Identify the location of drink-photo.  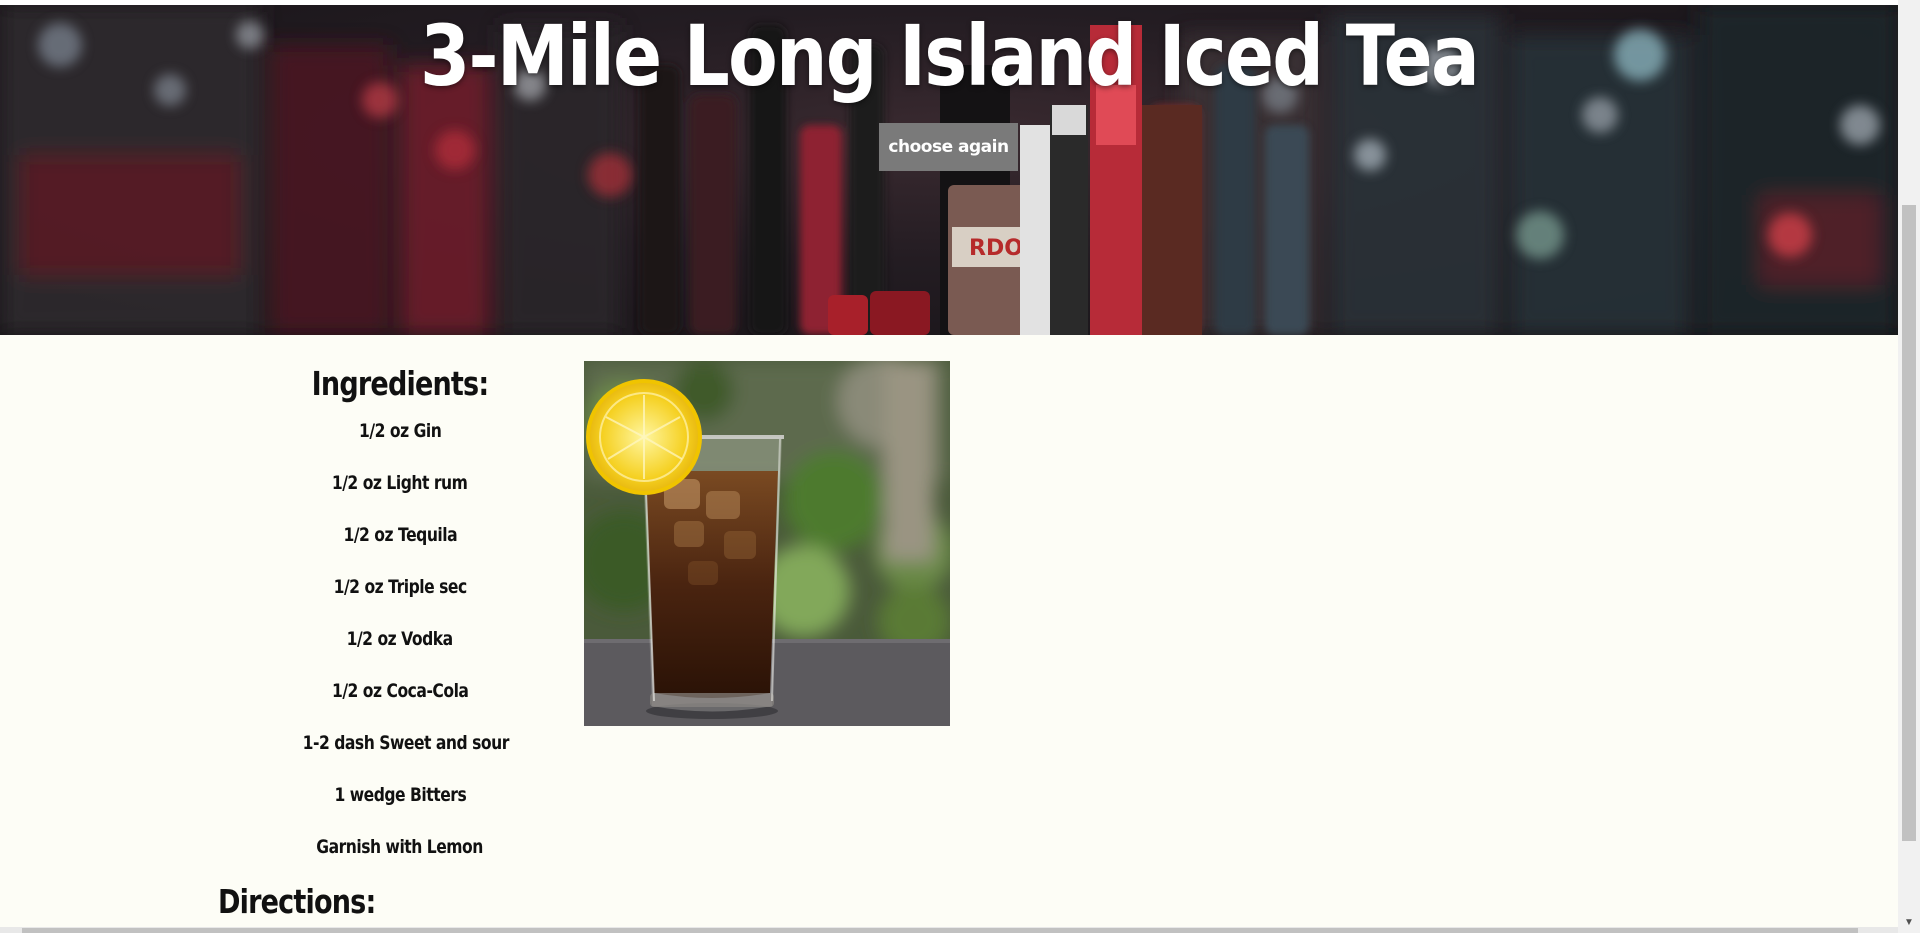
(767, 543).